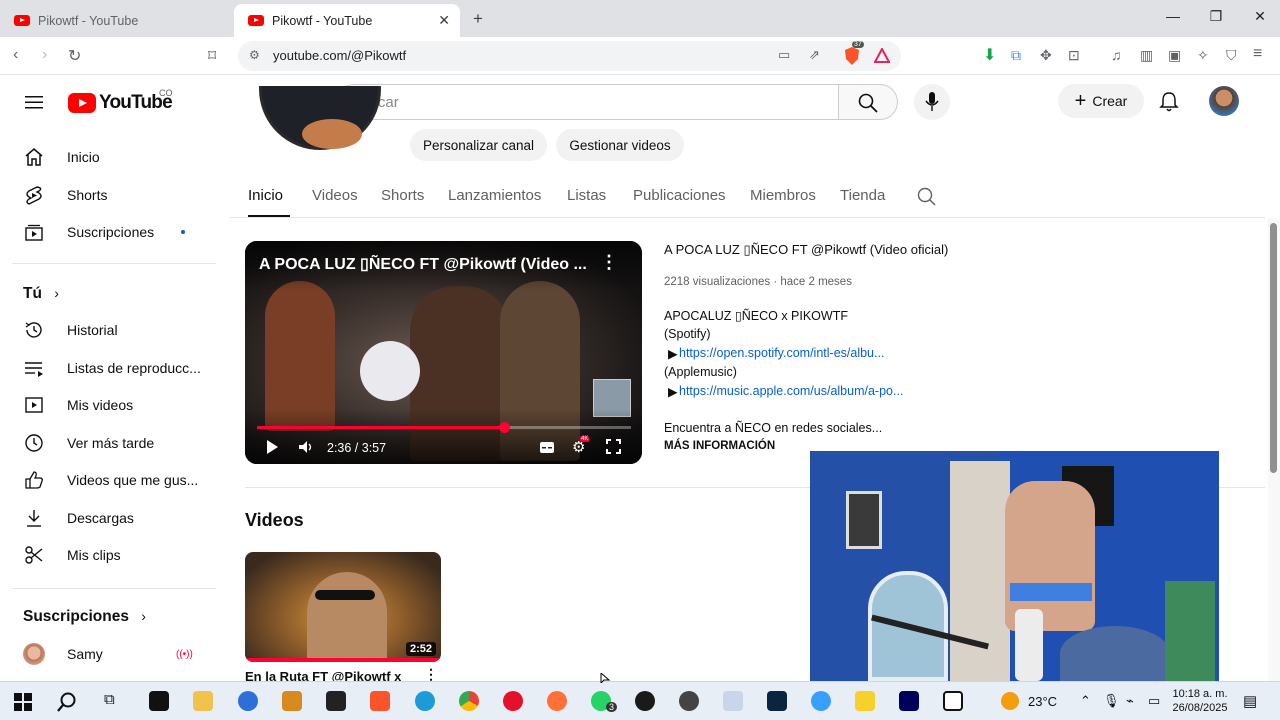  I want to click on close-window-button: ✕, so click(1260, 16).